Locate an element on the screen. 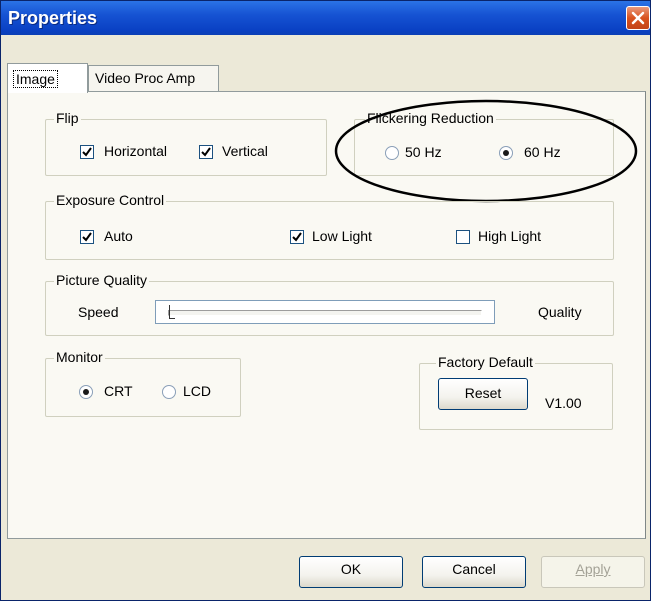 The height and width of the screenshot is (601, 651). factory-default-legend: Factory Default is located at coordinates (485, 362).